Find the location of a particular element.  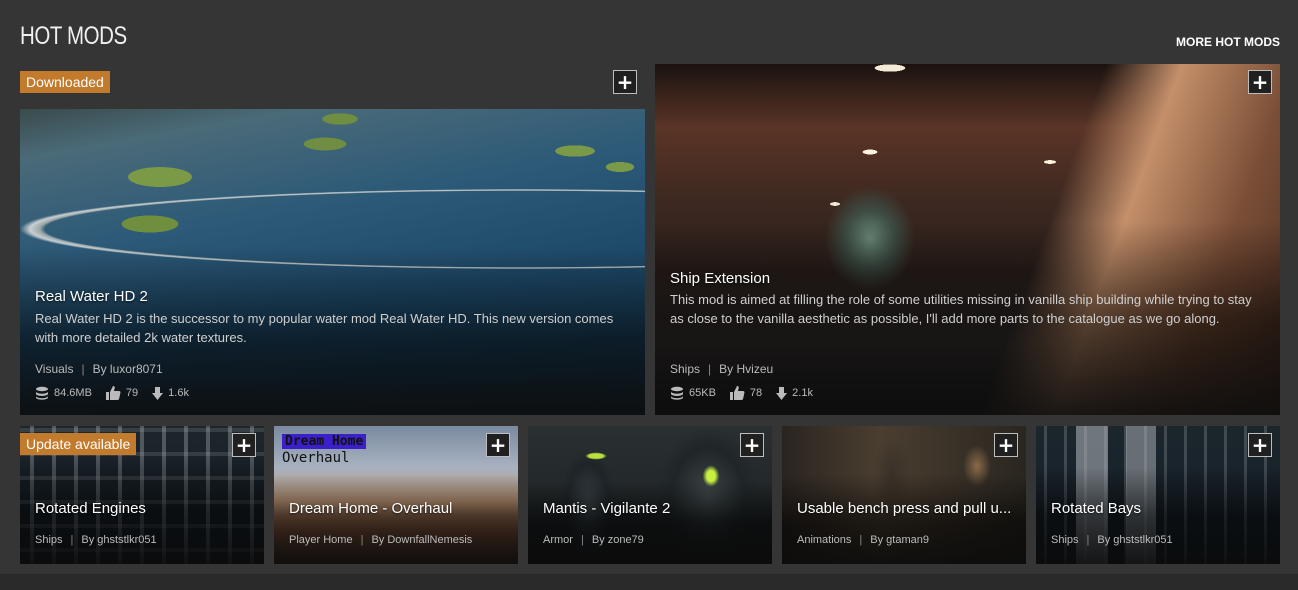

more-hot-mods-link: MORE HOT MODS is located at coordinates (1228, 42).